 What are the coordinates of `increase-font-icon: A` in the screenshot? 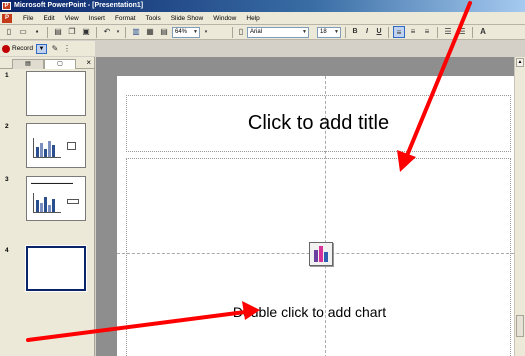 It's located at (483, 32).